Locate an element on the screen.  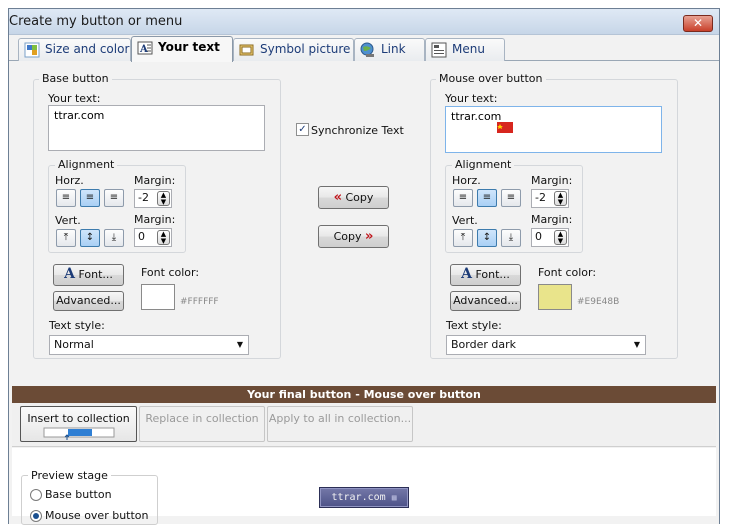
copy-to-base-button: « Copy is located at coordinates (353, 197).